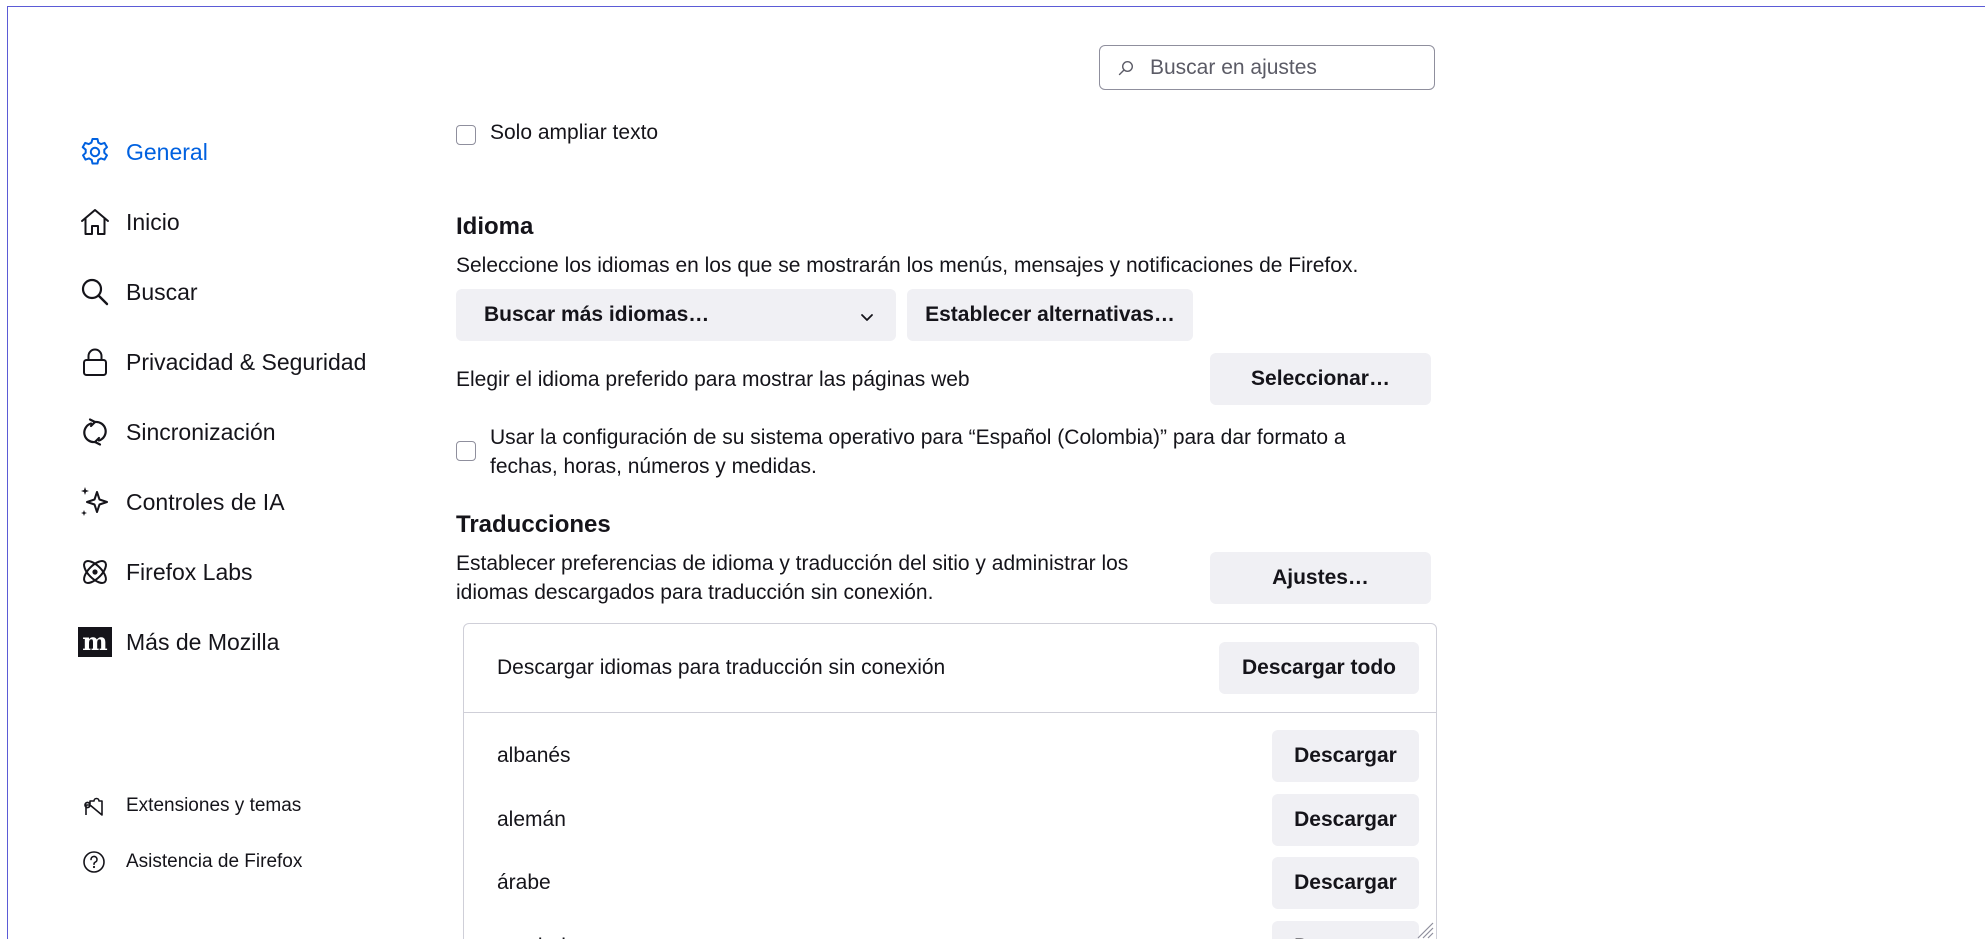 The image size is (1985, 939). What do you see at coordinates (94, 806) in the screenshot?
I see `puzzle-icon` at bounding box center [94, 806].